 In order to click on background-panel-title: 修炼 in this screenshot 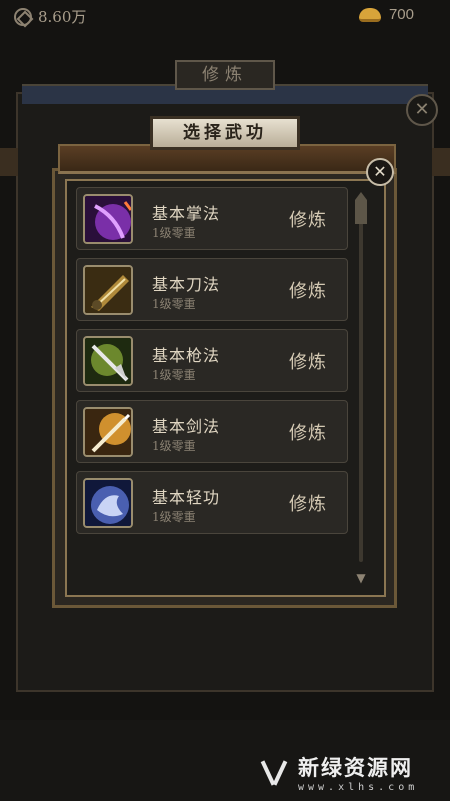, I will do `click(225, 75)`.